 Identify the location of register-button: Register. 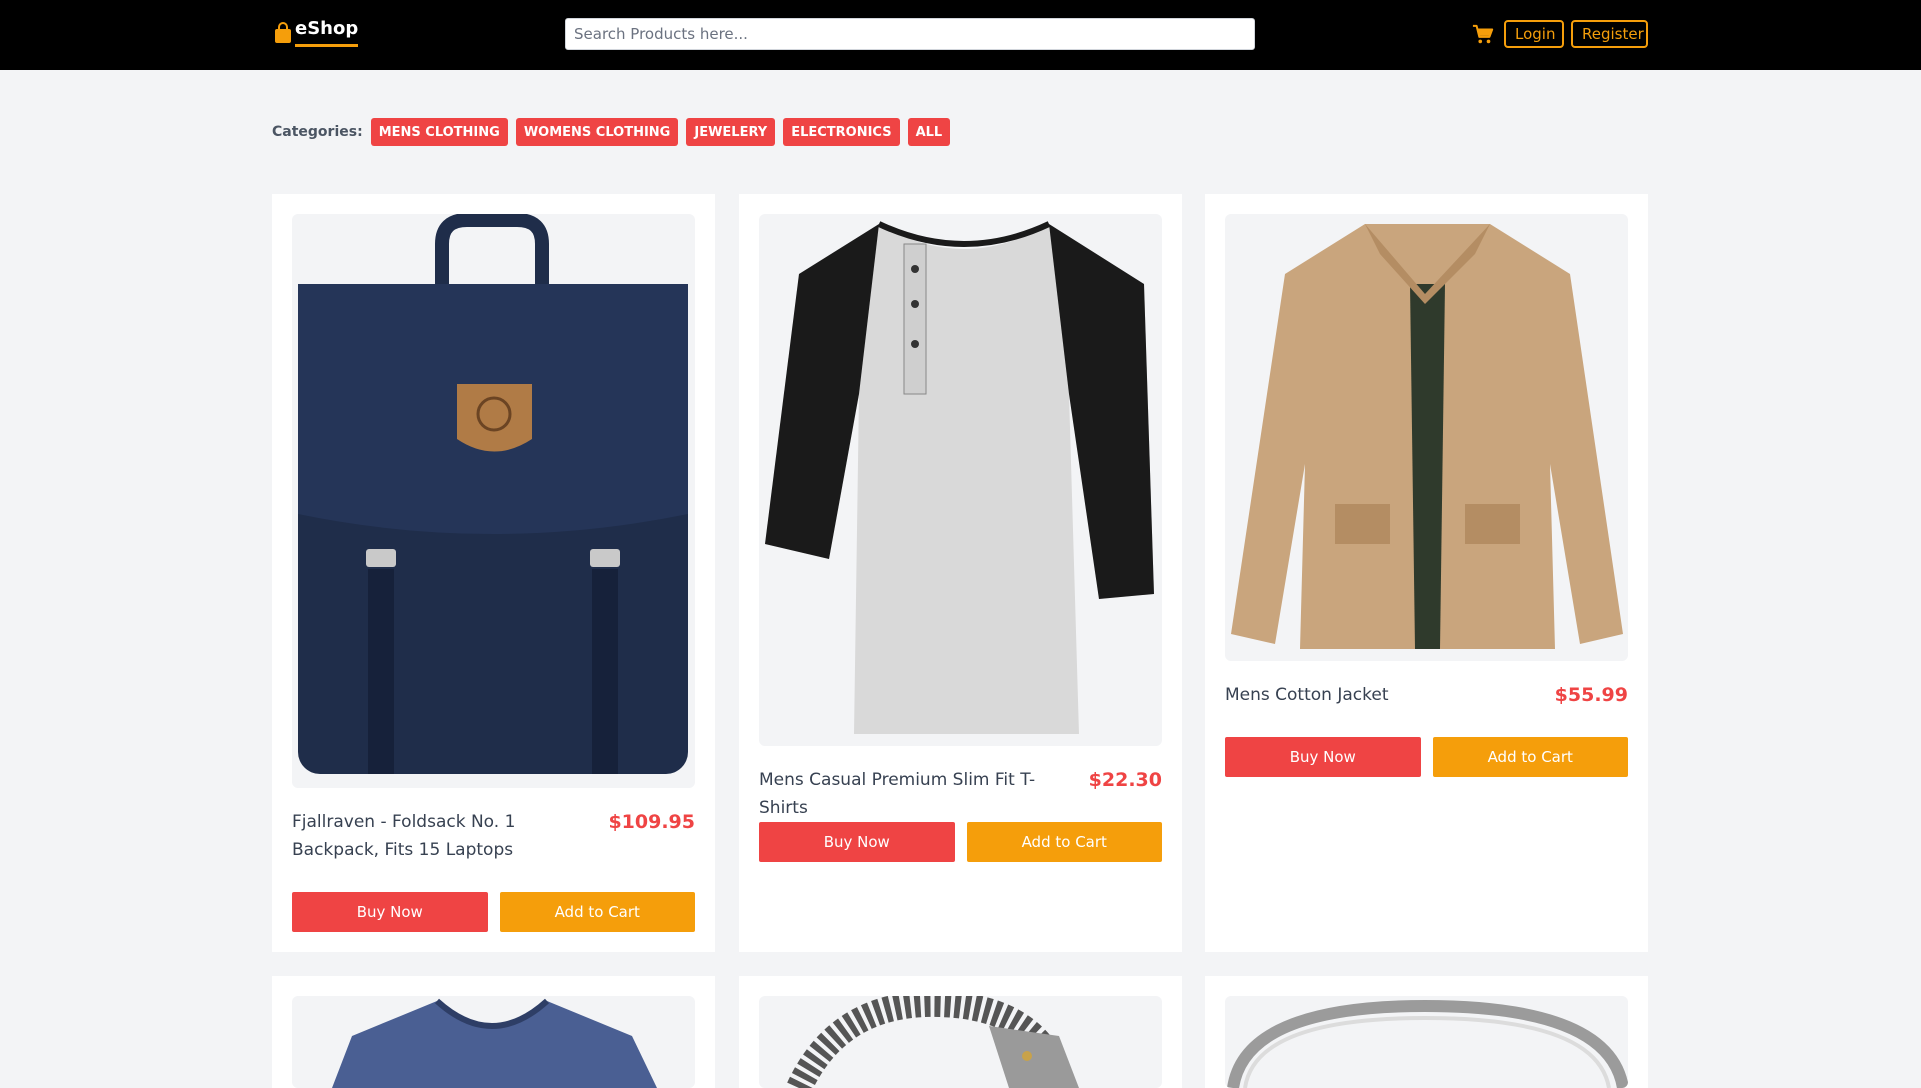
(1609, 34).